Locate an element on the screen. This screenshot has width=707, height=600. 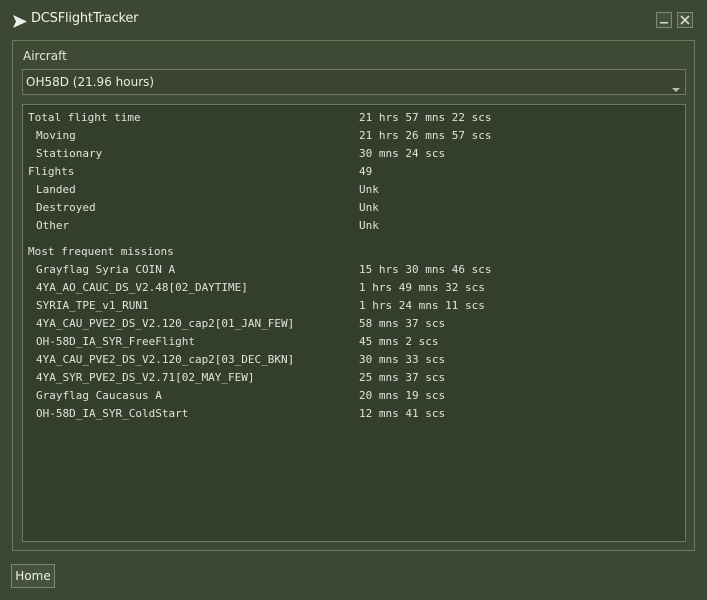
paper-plane-icon is located at coordinates (20, 20).